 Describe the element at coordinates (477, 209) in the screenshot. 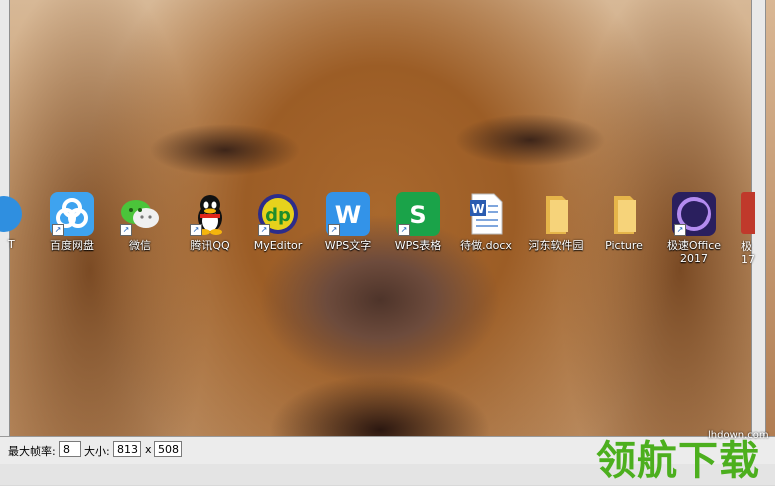

I see `svg-text: W` at that location.